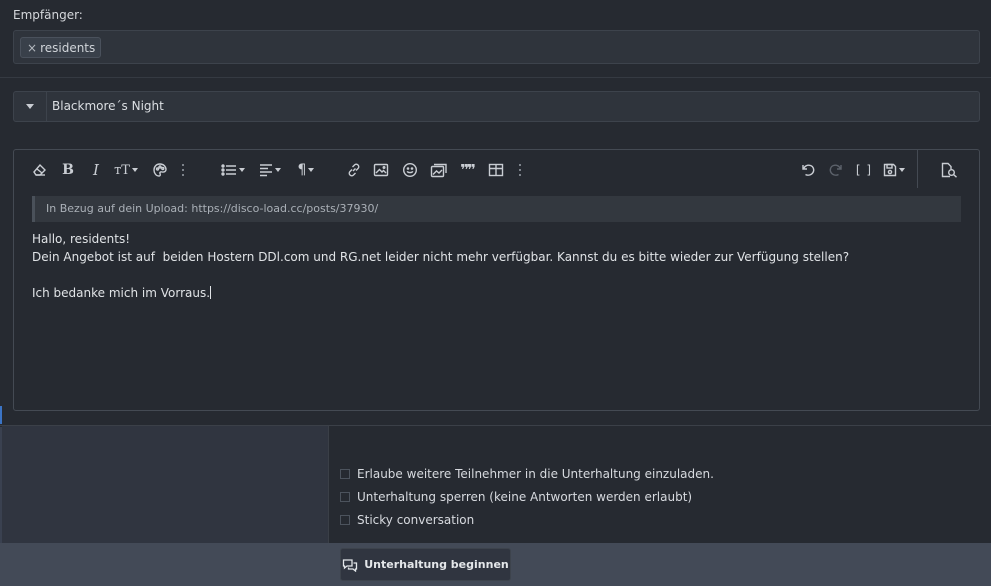 Image resolution: width=991 pixels, height=586 pixels. What do you see at coordinates (39, 170) in the screenshot?
I see `eraser-icon` at bounding box center [39, 170].